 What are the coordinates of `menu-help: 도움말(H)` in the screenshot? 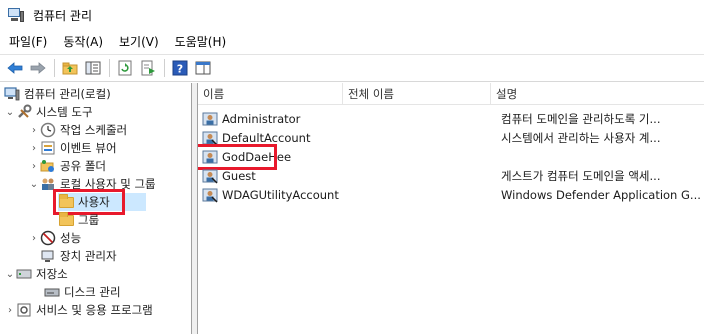 It's located at (201, 41).